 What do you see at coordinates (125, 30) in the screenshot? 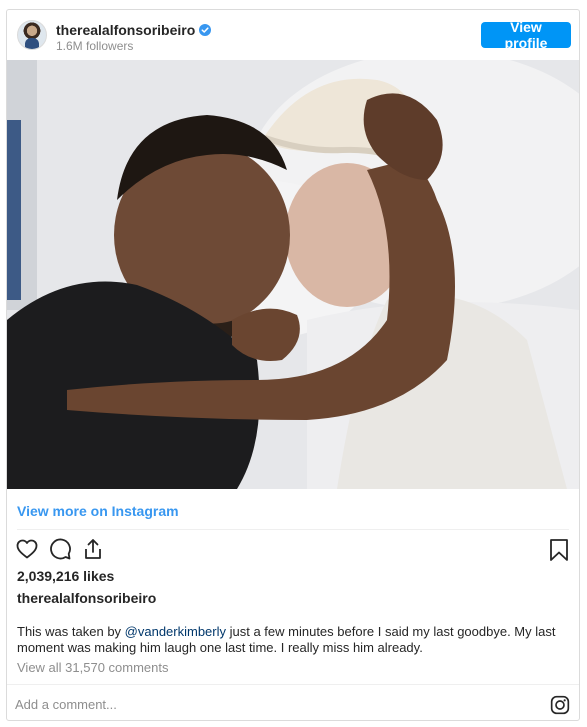
I see `username: therealalfonsoribeiro` at bounding box center [125, 30].